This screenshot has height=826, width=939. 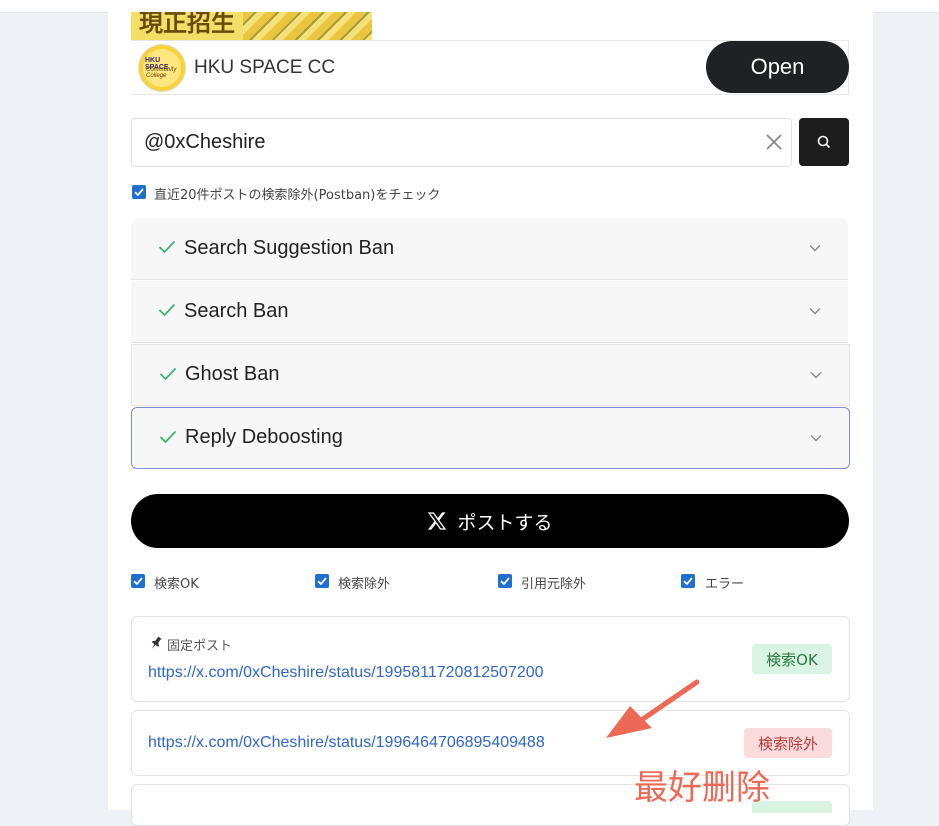 I want to click on ad-logo: HKU SPACE Community College, so click(x=162, y=68).